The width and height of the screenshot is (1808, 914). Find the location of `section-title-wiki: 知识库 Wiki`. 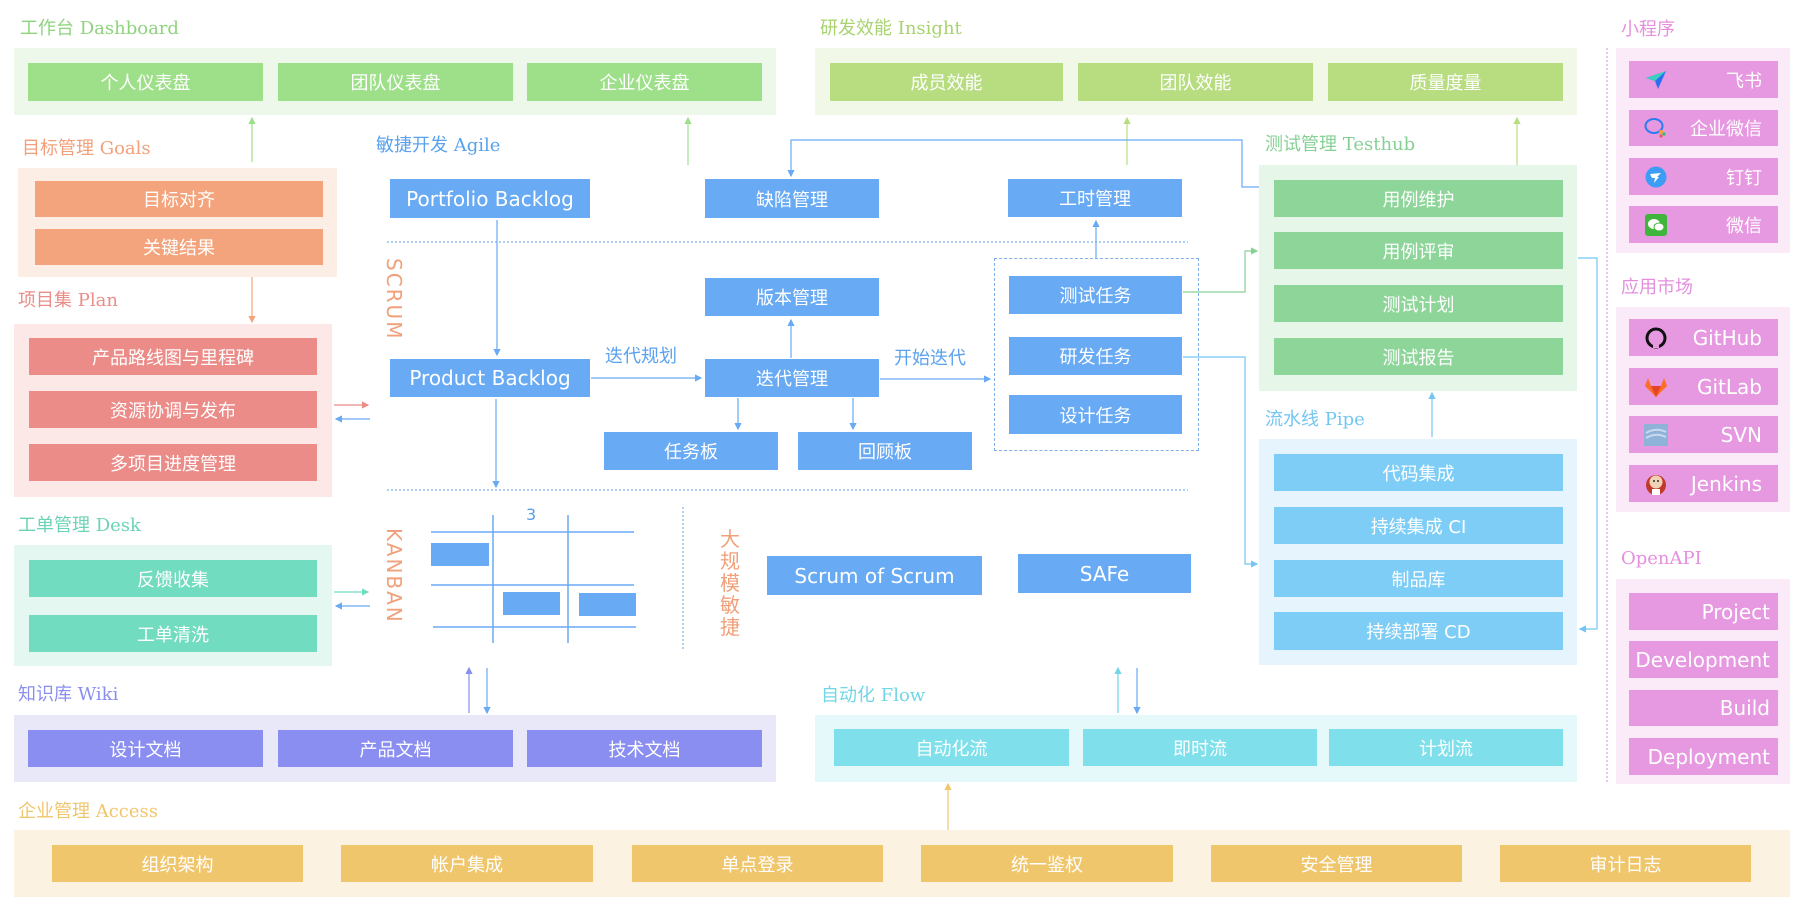

section-title-wiki: 知识库 Wiki is located at coordinates (68, 694).